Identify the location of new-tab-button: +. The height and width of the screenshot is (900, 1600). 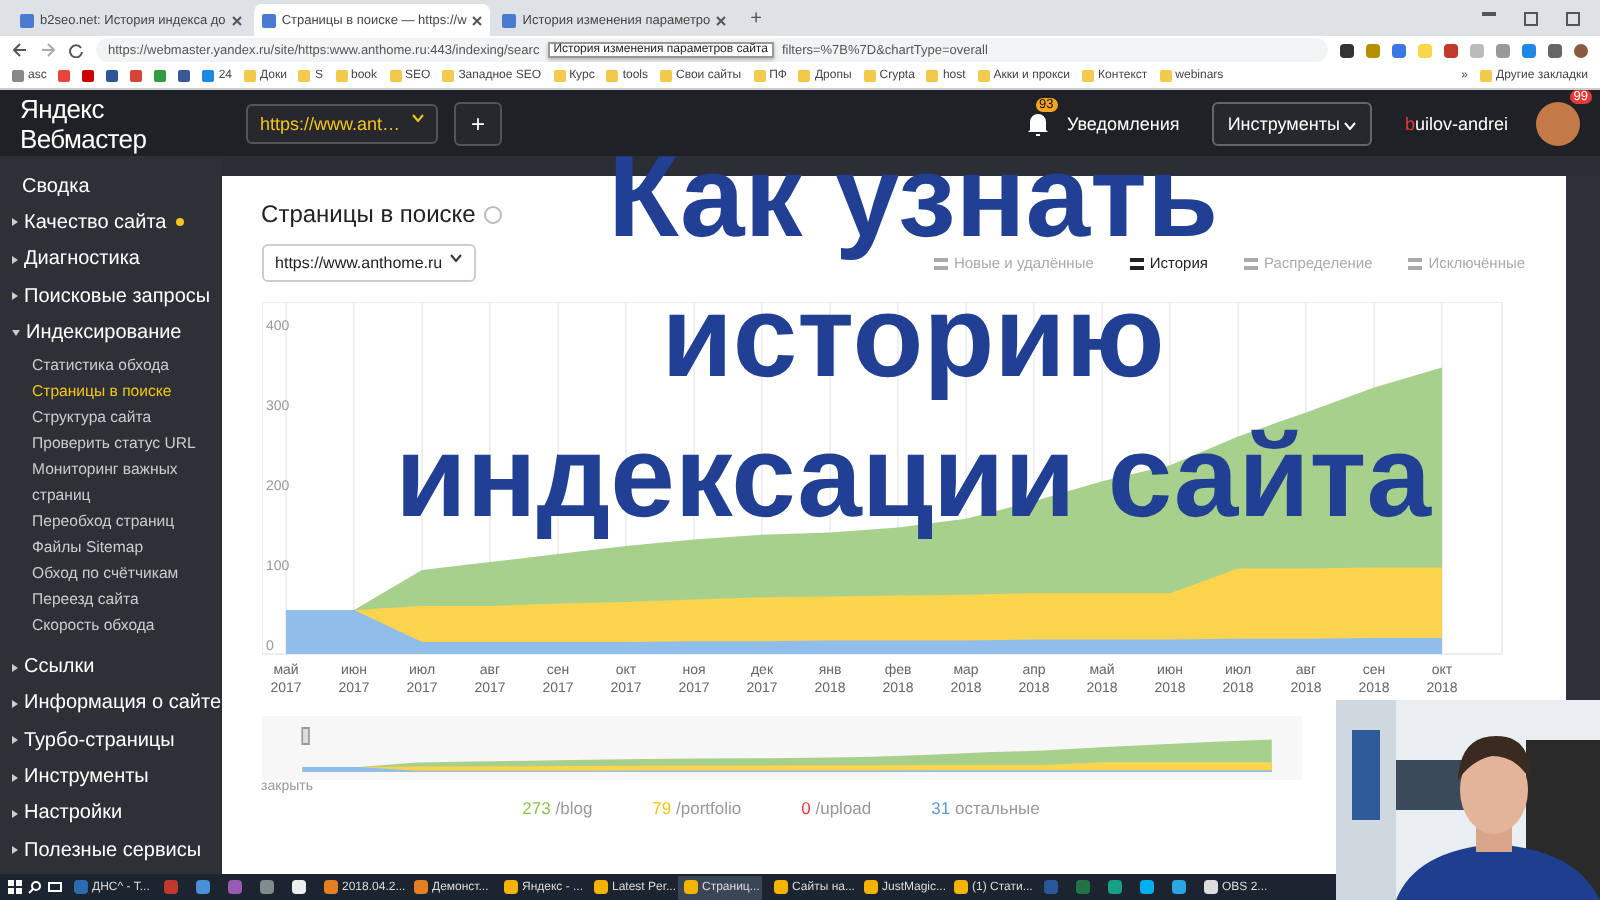
(756, 18).